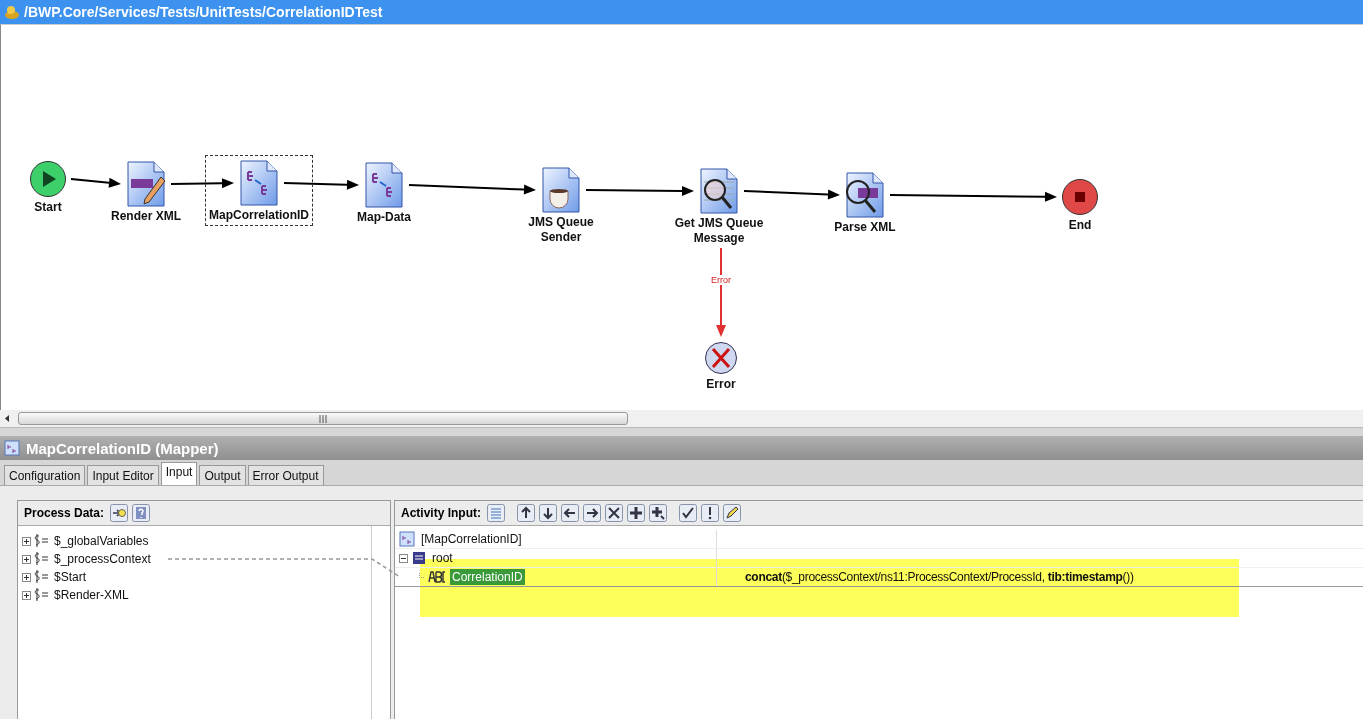 Image resolution: width=1363 pixels, height=719 pixels. Describe the element at coordinates (203, 12) in the screenshot. I see `window-title: /BWP.Core/Services/Tests/UnitTests/CorrelationIDTest` at that location.